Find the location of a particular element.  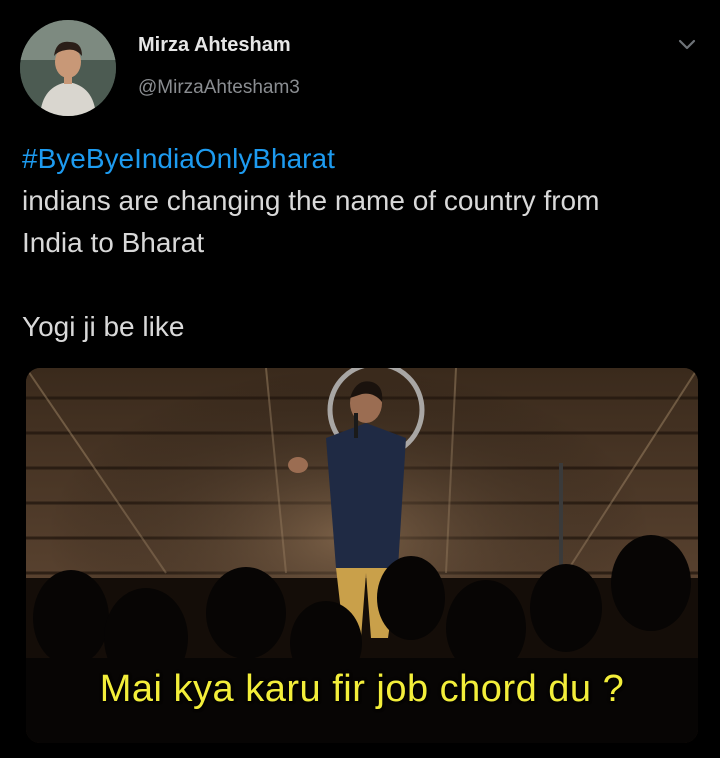

tweet-line-3: Yogi ji be like is located at coordinates (103, 326).